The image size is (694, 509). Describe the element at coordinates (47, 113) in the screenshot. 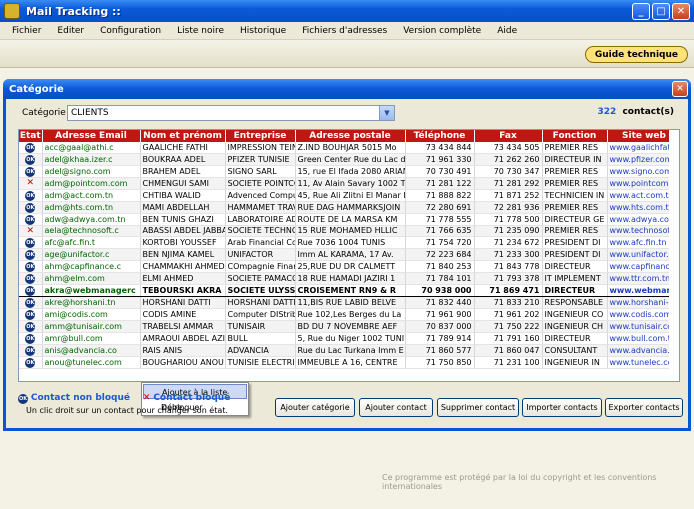

I see `category-label: Catégorie :` at that location.